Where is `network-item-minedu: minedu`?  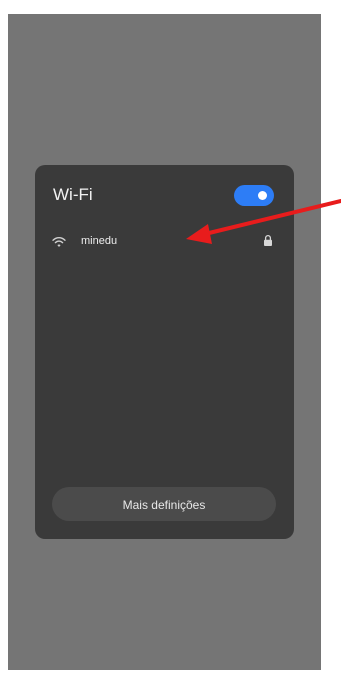
network-item-minedu: minedu is located at coordinates (164, 243).